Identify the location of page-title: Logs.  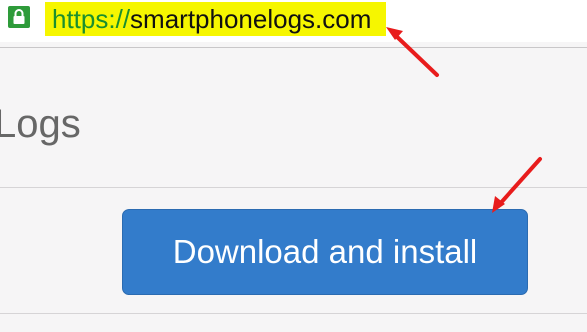
(40, 124).